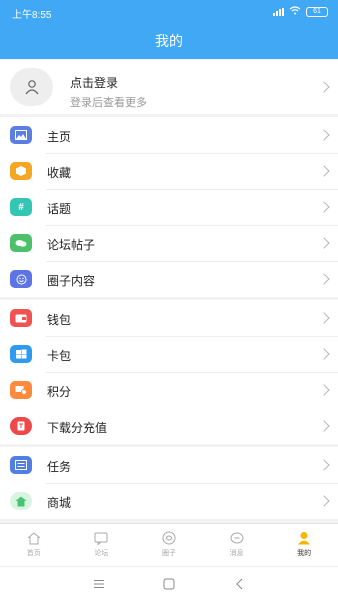 Image resolution: width=338 pixels, height=600 pixels. Describe the element at coordinates (21, 354) in the screenshot. I see `cards-icon` at that location.